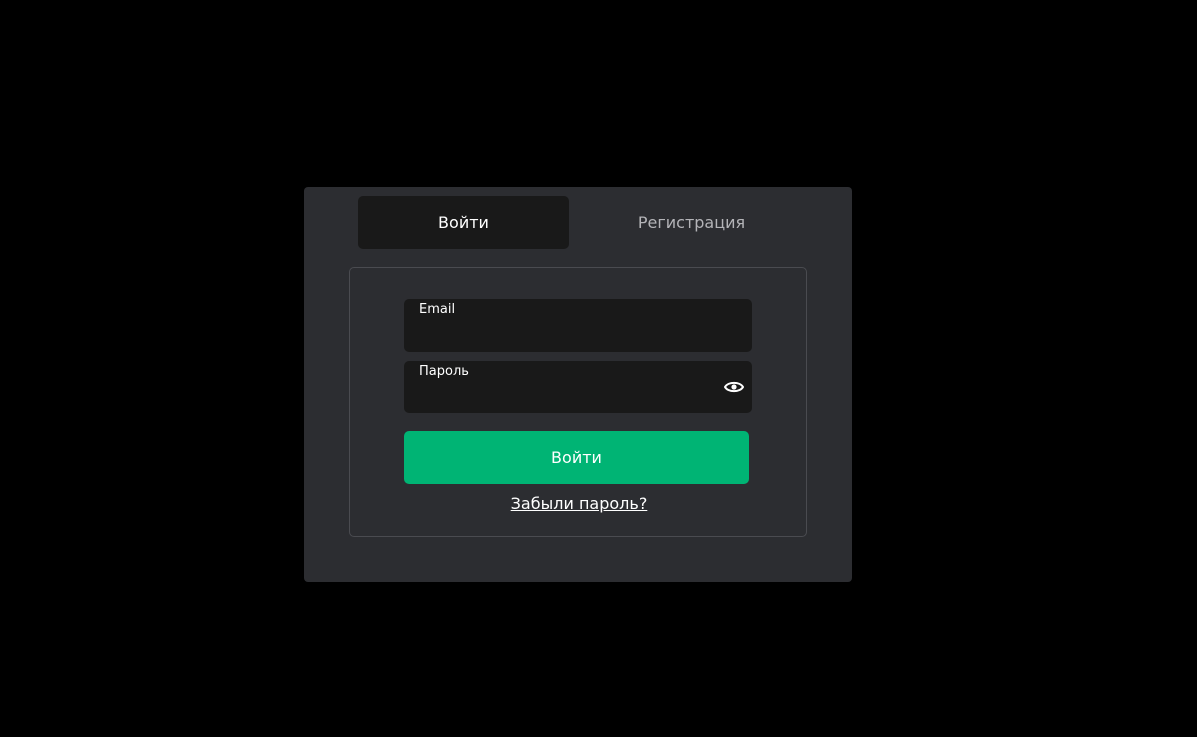 The height and width of the screenshot is (737, 1197). What do you see at coordinates (437, 309) in the screenshot?
I see `email-label: Email` at bounding box center [437, 309].